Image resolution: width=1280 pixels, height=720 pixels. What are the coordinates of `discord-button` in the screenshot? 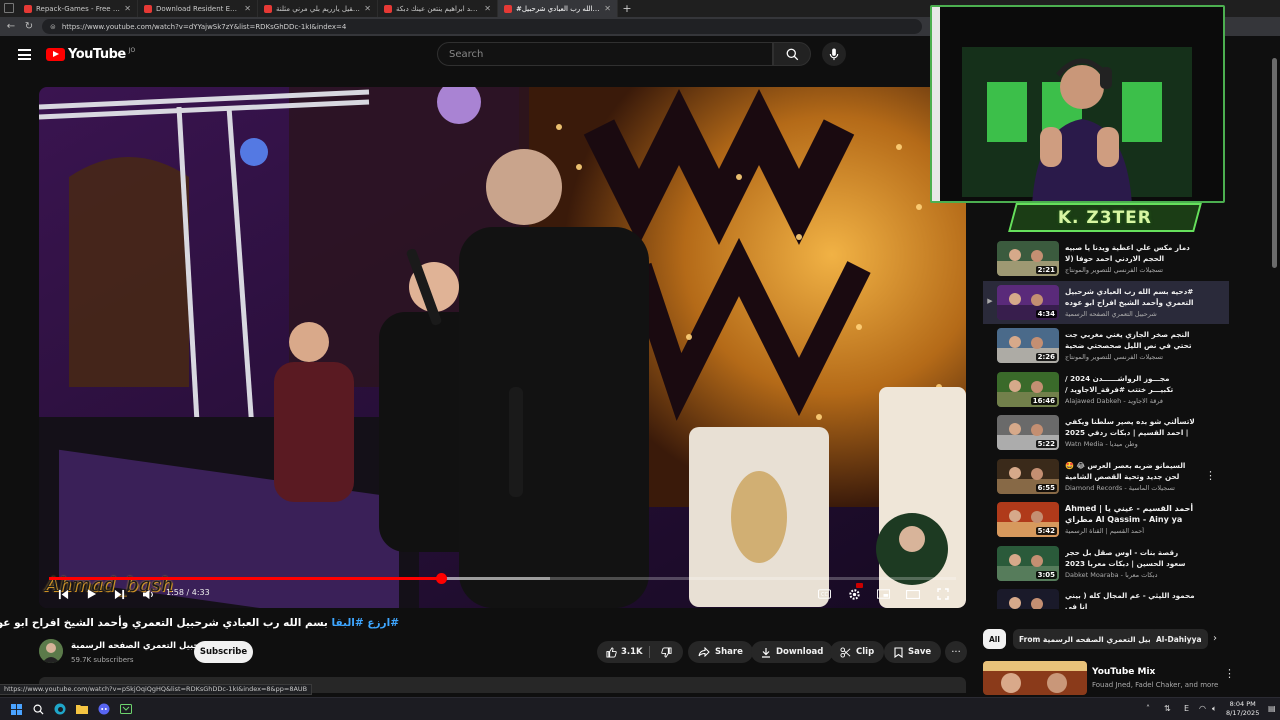 It's located at (104, 709).